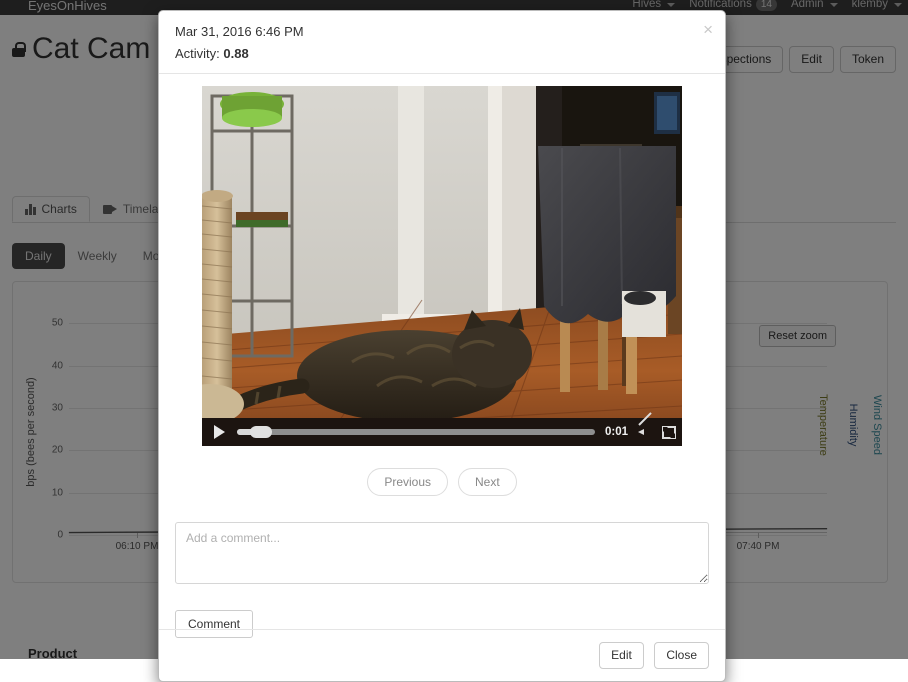 Image resolution: width=908 pixels, height=682 pixels. I want to click on next-button: Next, so click(487, 482).